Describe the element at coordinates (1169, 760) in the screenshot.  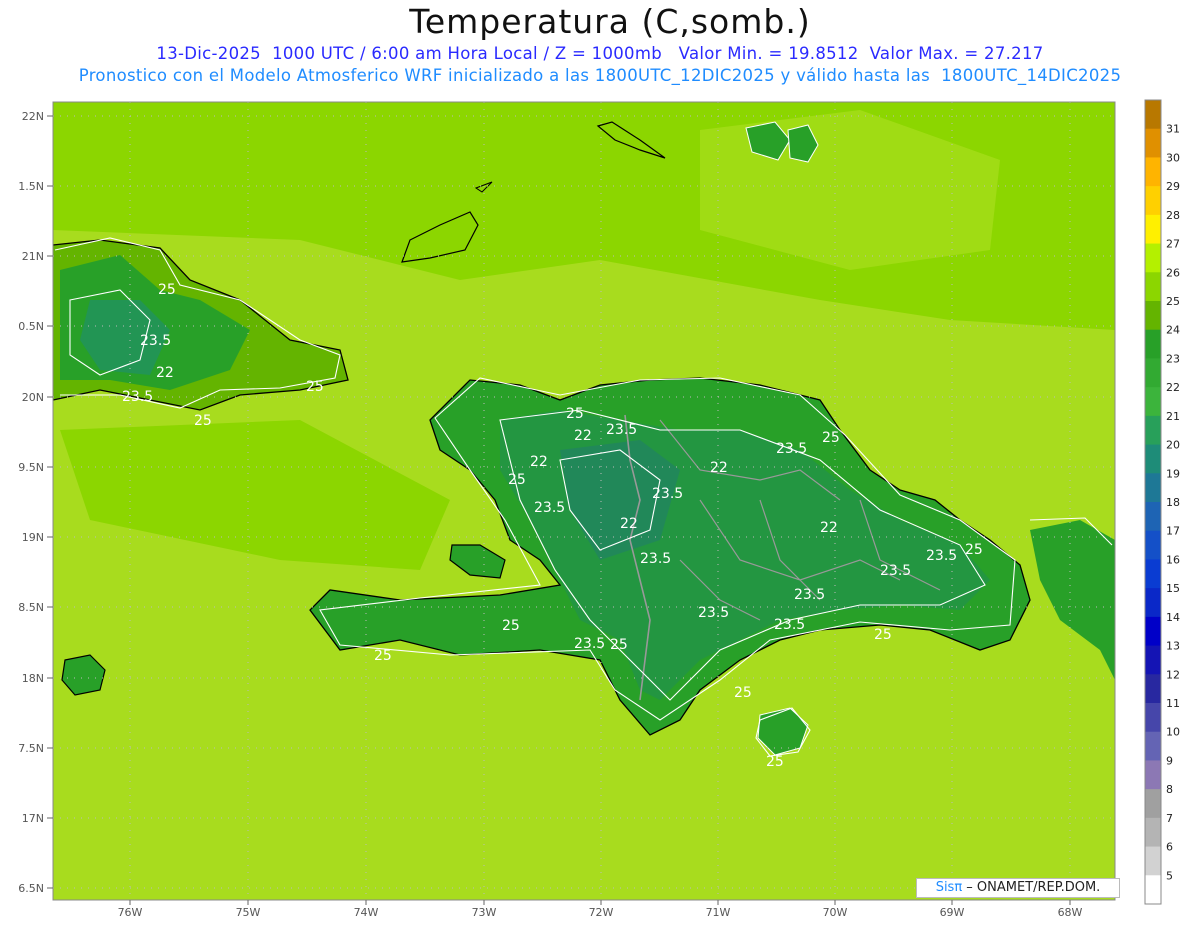
I see `colorbar-label: 9` at that location.